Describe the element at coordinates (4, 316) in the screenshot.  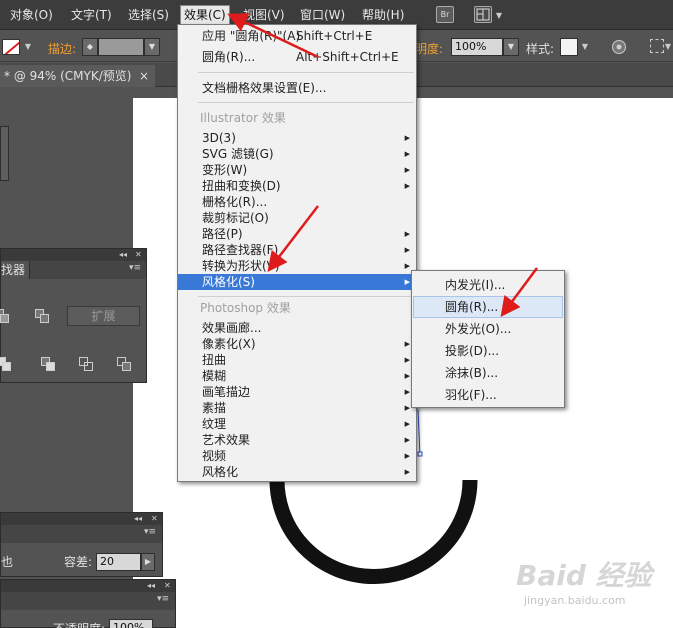
I see `pathfinder-divide-icon` at that location.